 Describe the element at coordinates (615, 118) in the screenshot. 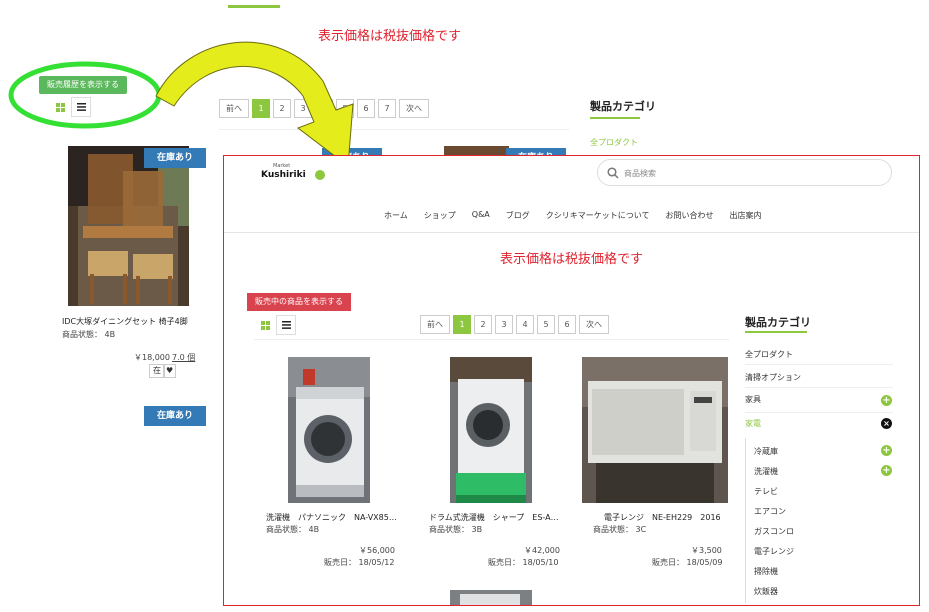

I see `back-sidebar-rule` at that location.